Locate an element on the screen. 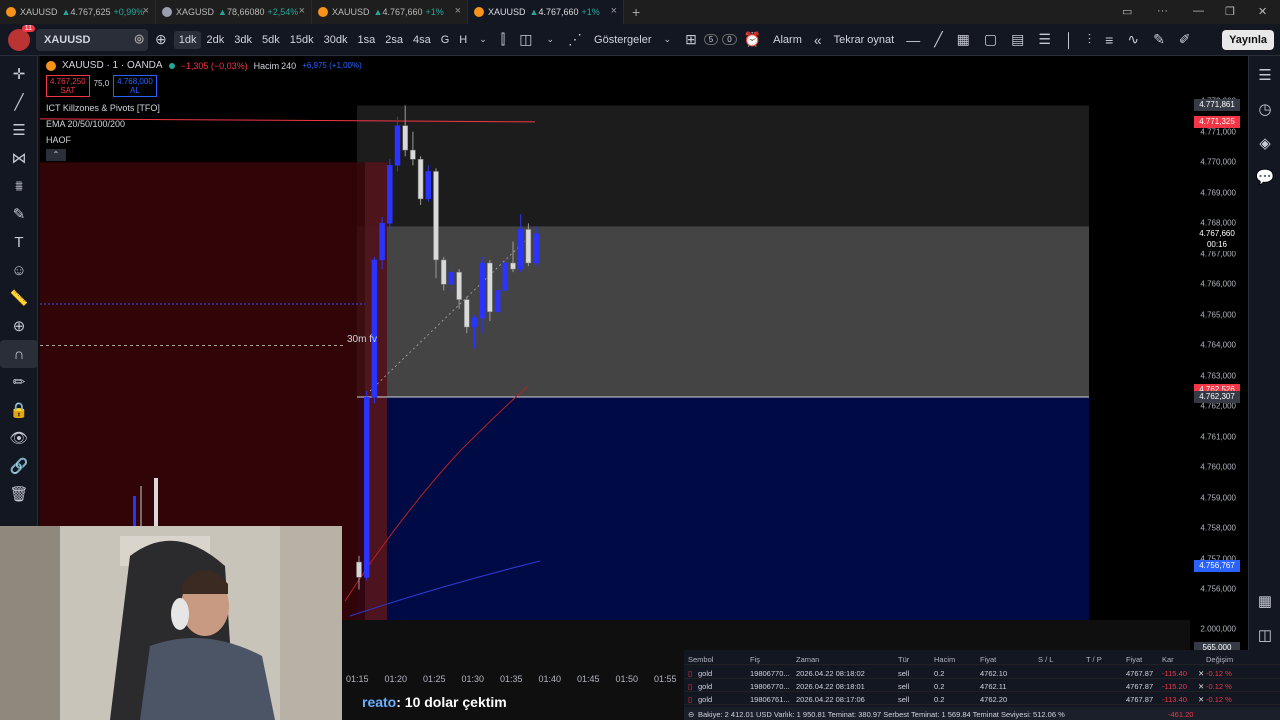  vertical-line-icon: │ is located at coordinates (1069, 40).